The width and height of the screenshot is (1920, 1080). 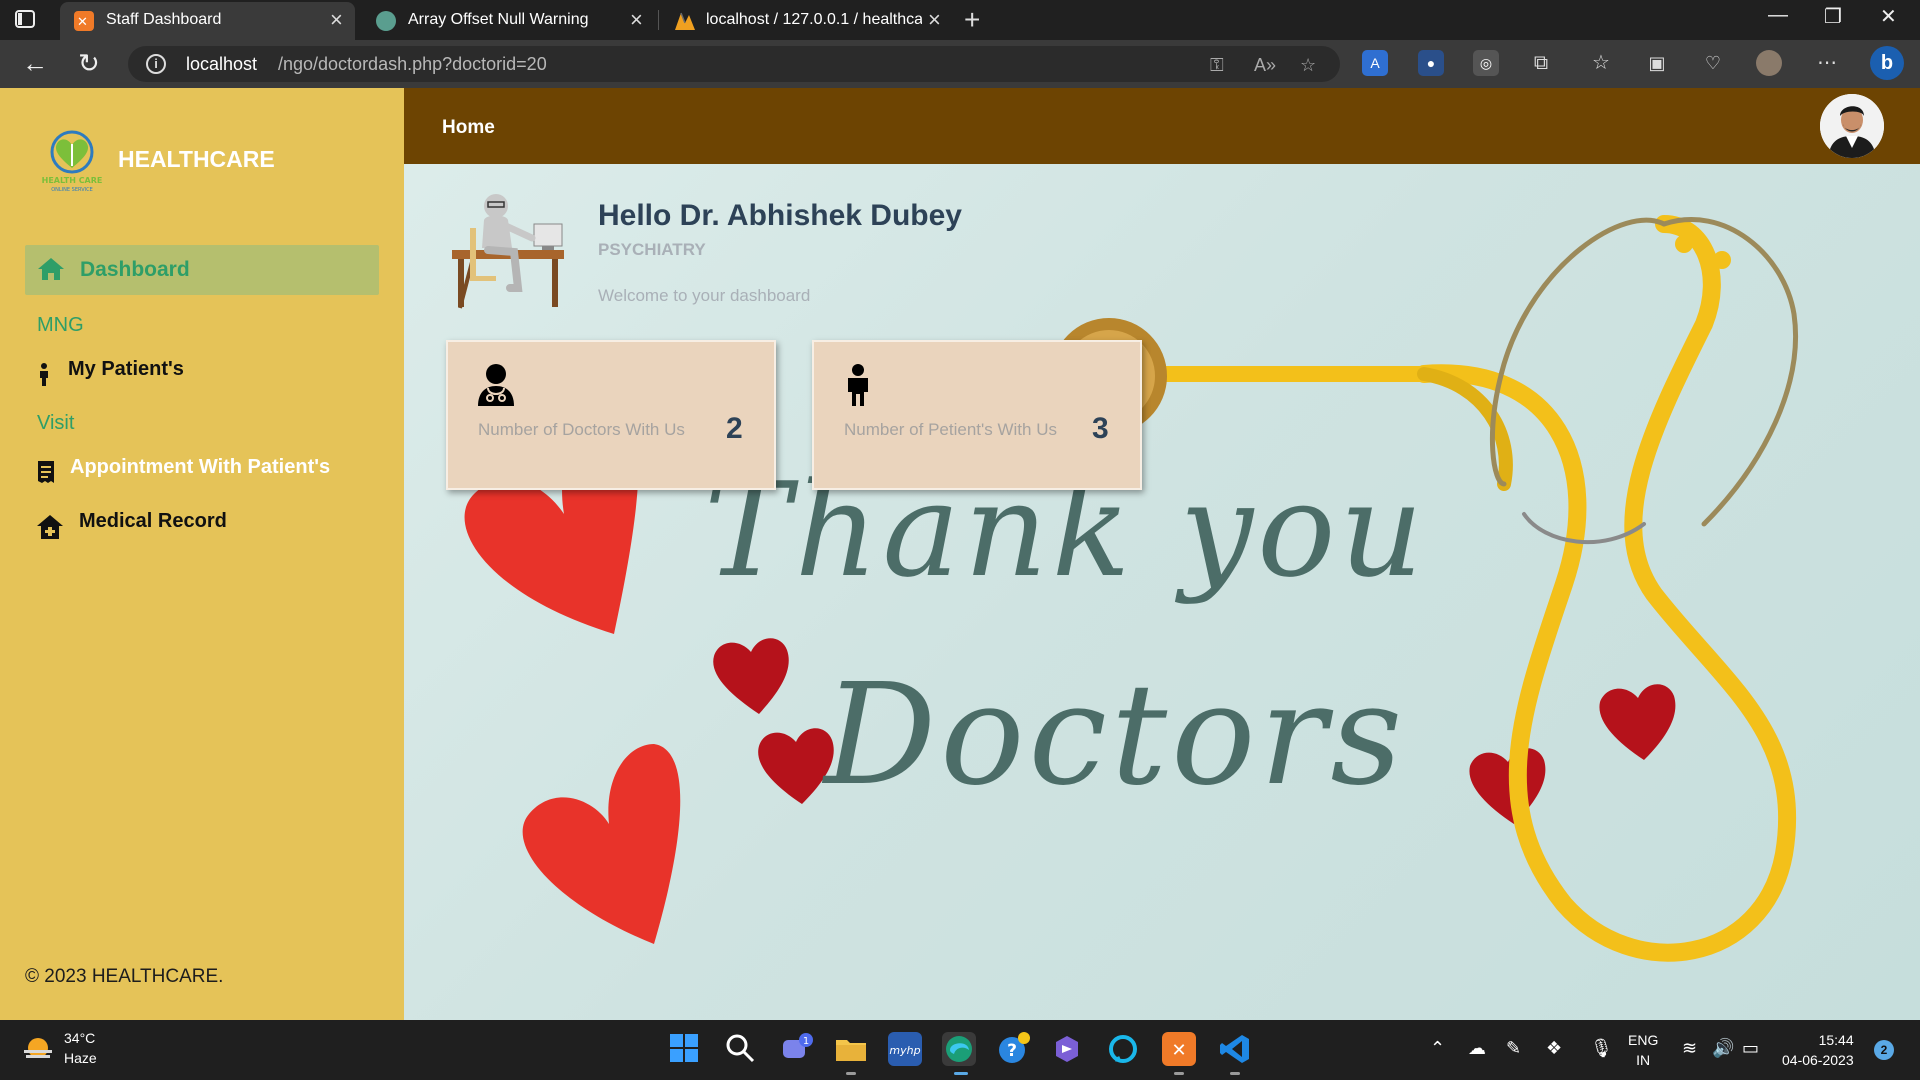 What do you see at coordinates (658, 20) in the screenshot?
I see `tab-separator` at bounding box center [658, 20].